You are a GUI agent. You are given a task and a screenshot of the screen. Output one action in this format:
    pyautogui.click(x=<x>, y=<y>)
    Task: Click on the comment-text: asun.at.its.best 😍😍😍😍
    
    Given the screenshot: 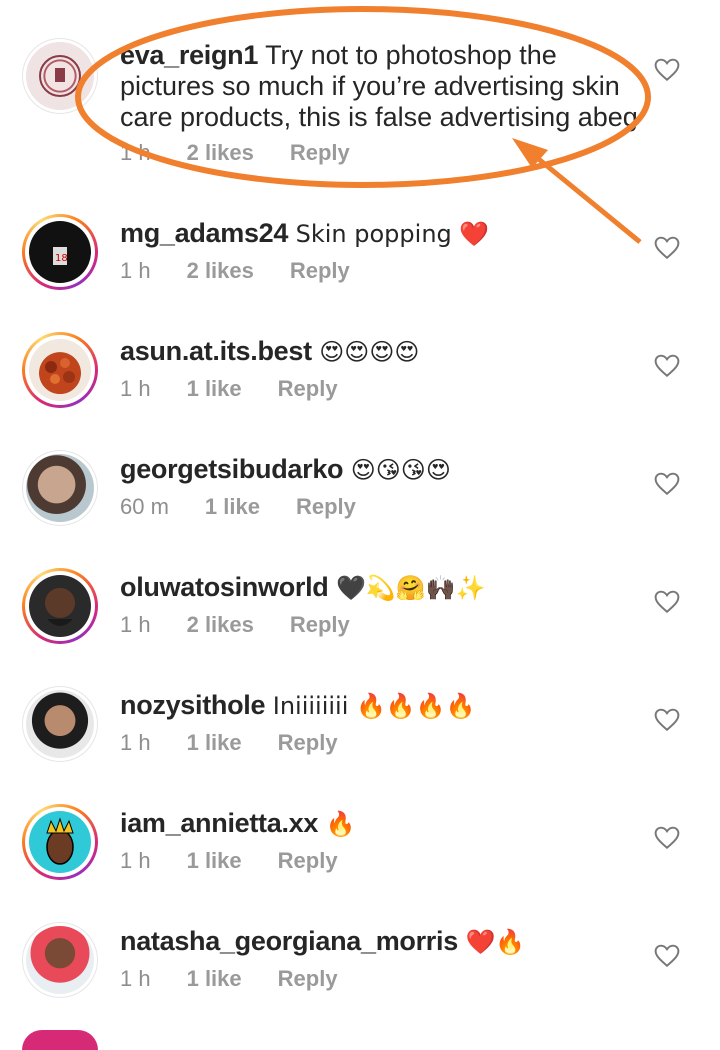 What is the action you would take?
    pyautogui.click(x=380, y=352)
    